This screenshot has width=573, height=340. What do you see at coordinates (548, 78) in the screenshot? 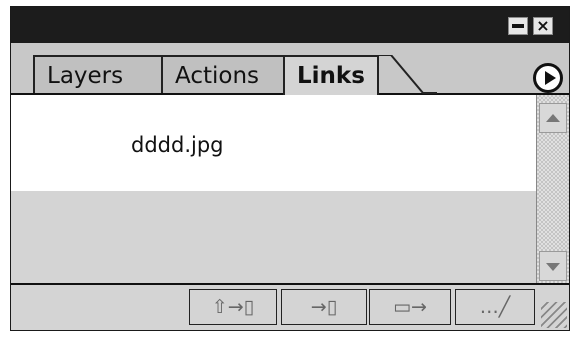
I see `palette-menu-icon` at bounding box center [548, 78].